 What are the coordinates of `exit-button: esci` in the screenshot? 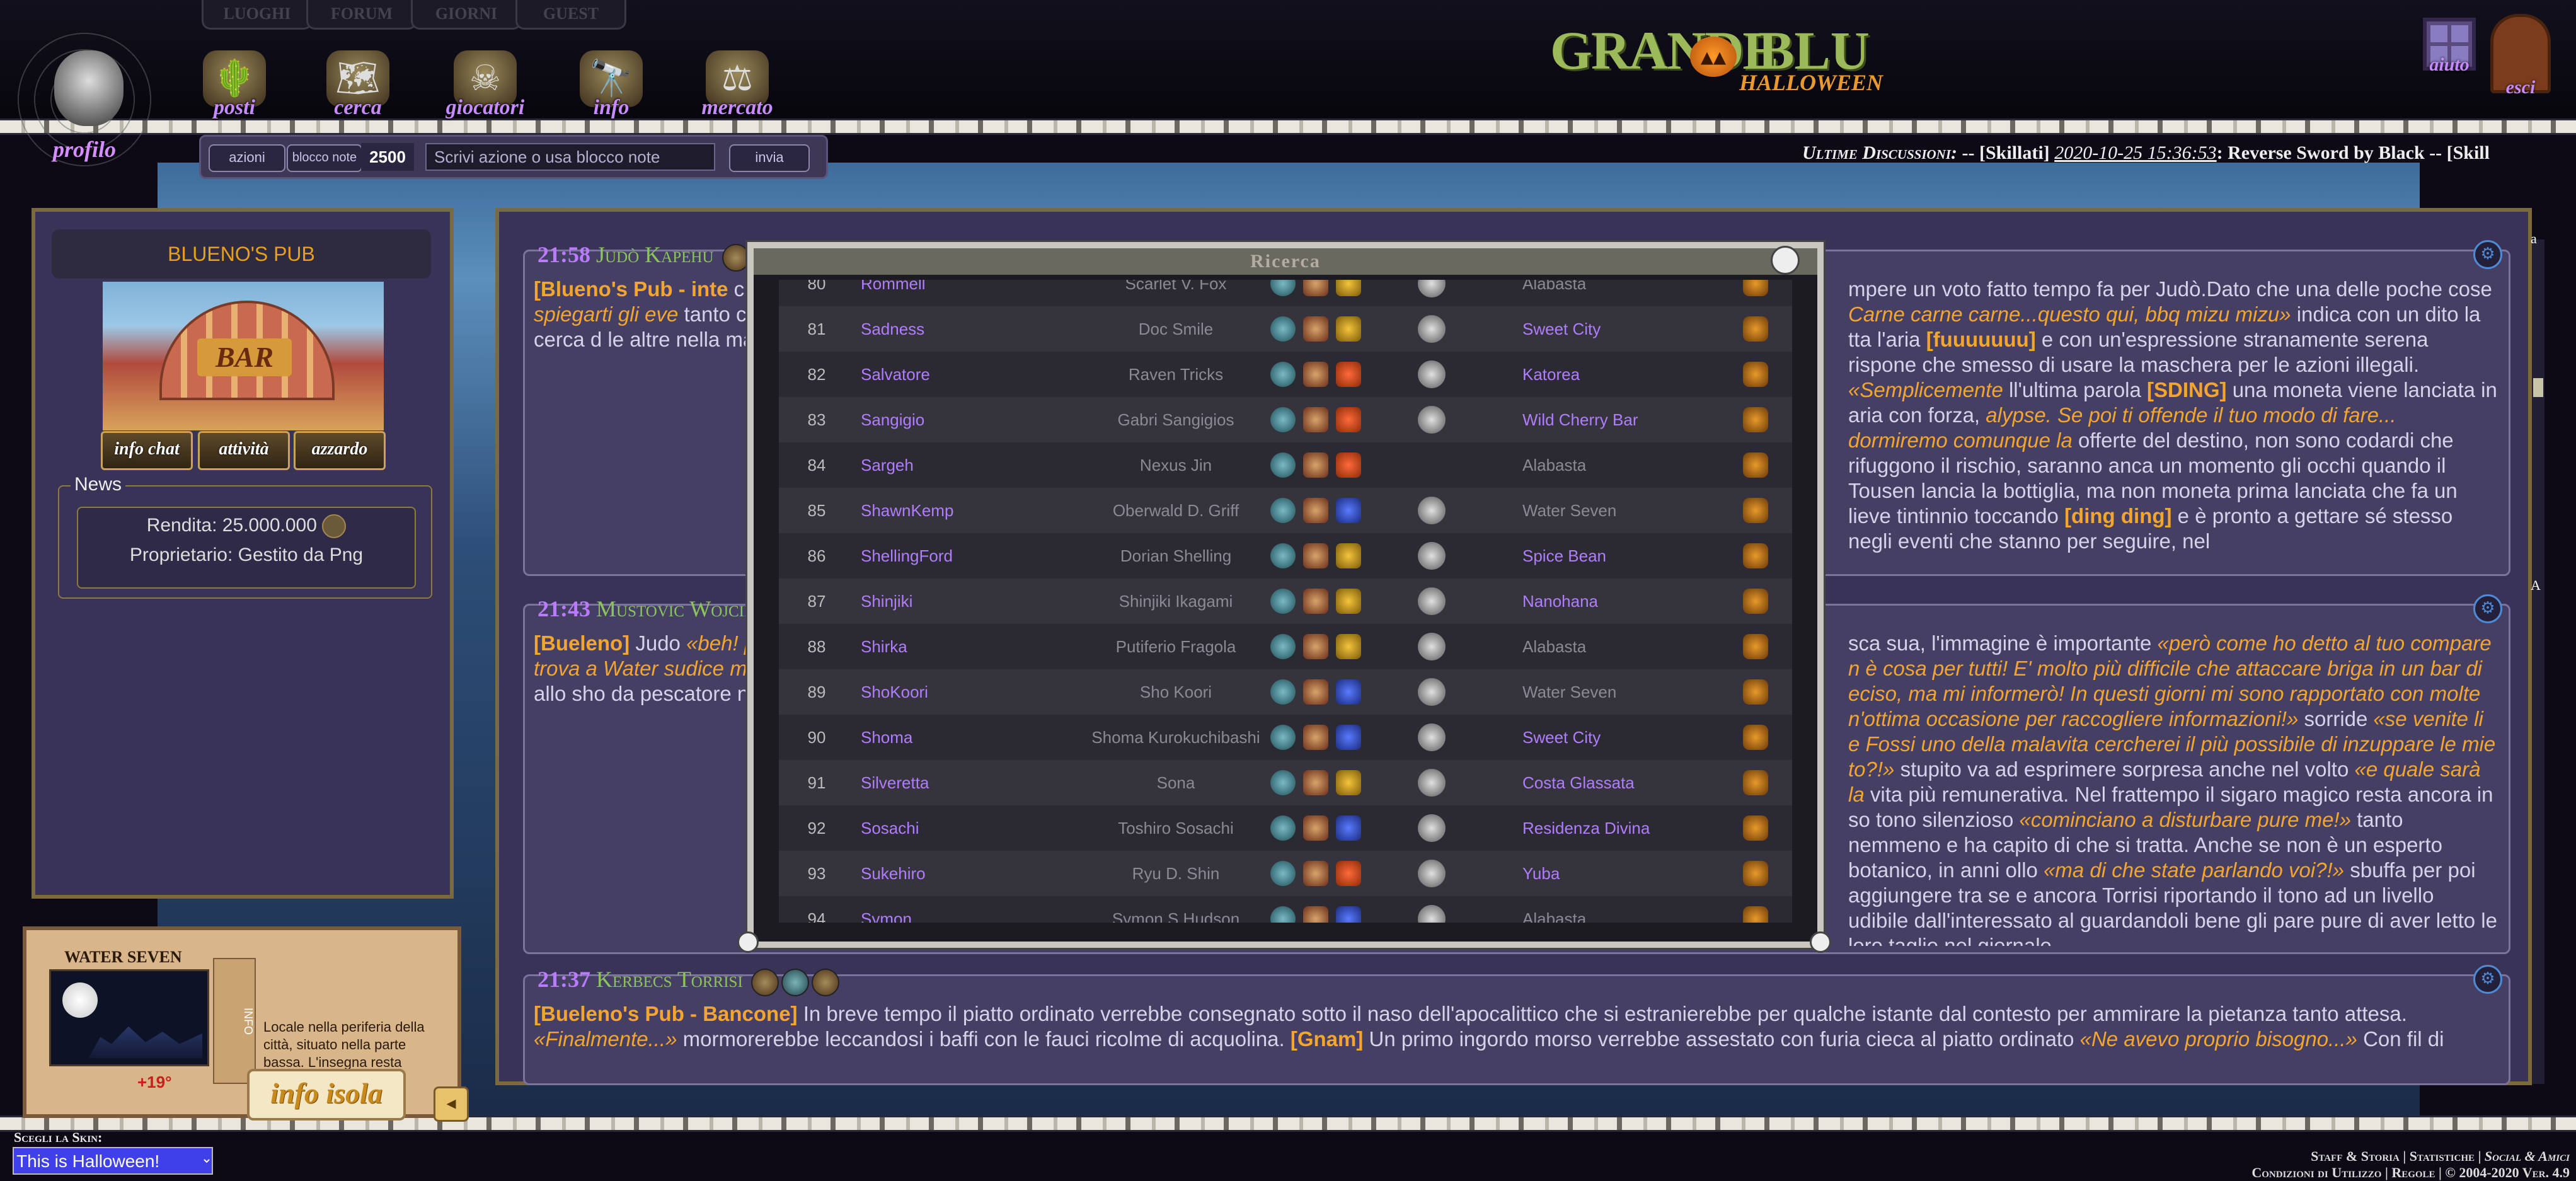 It's located at (2520, 56).